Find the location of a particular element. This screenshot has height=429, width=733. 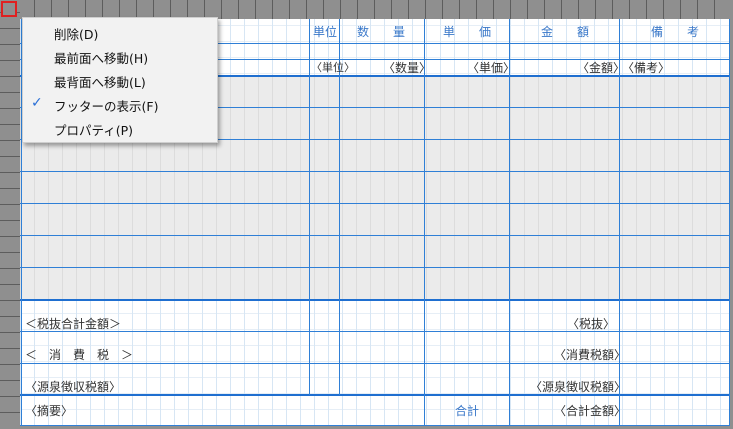

menu-item-label: 削除(D) is located at coordinates (76, 34).